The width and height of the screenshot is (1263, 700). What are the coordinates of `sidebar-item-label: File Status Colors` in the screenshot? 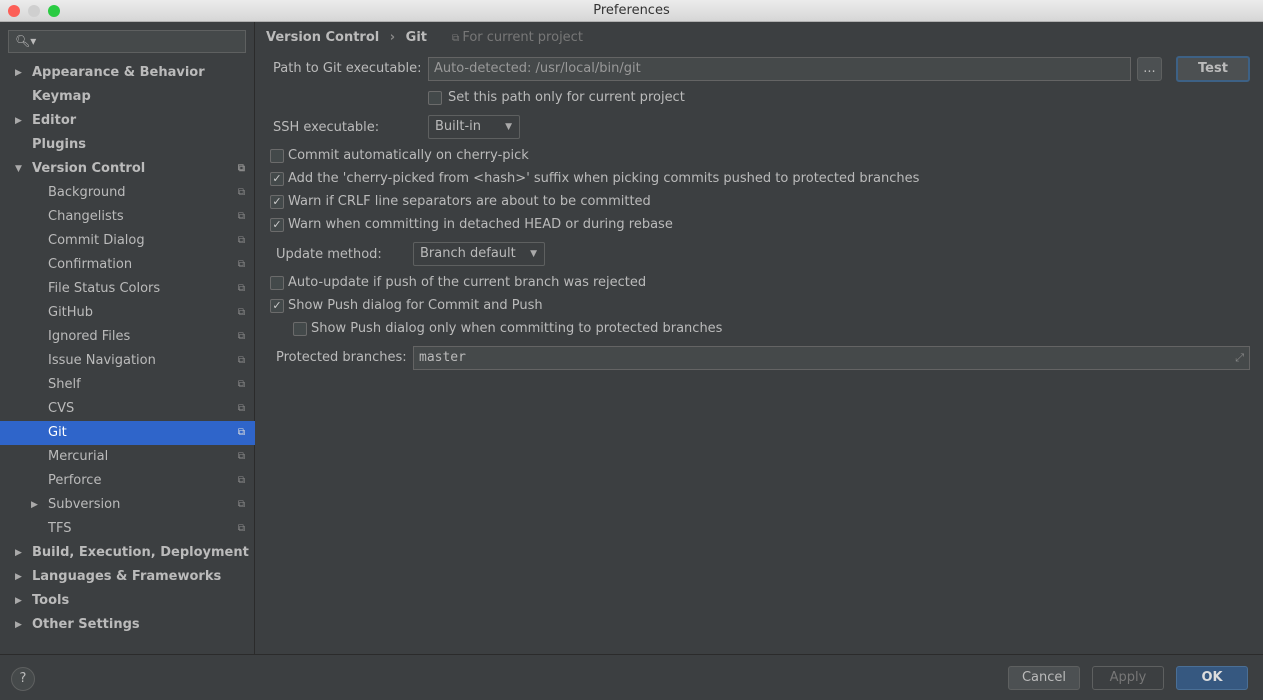 It's located at (104, 288).